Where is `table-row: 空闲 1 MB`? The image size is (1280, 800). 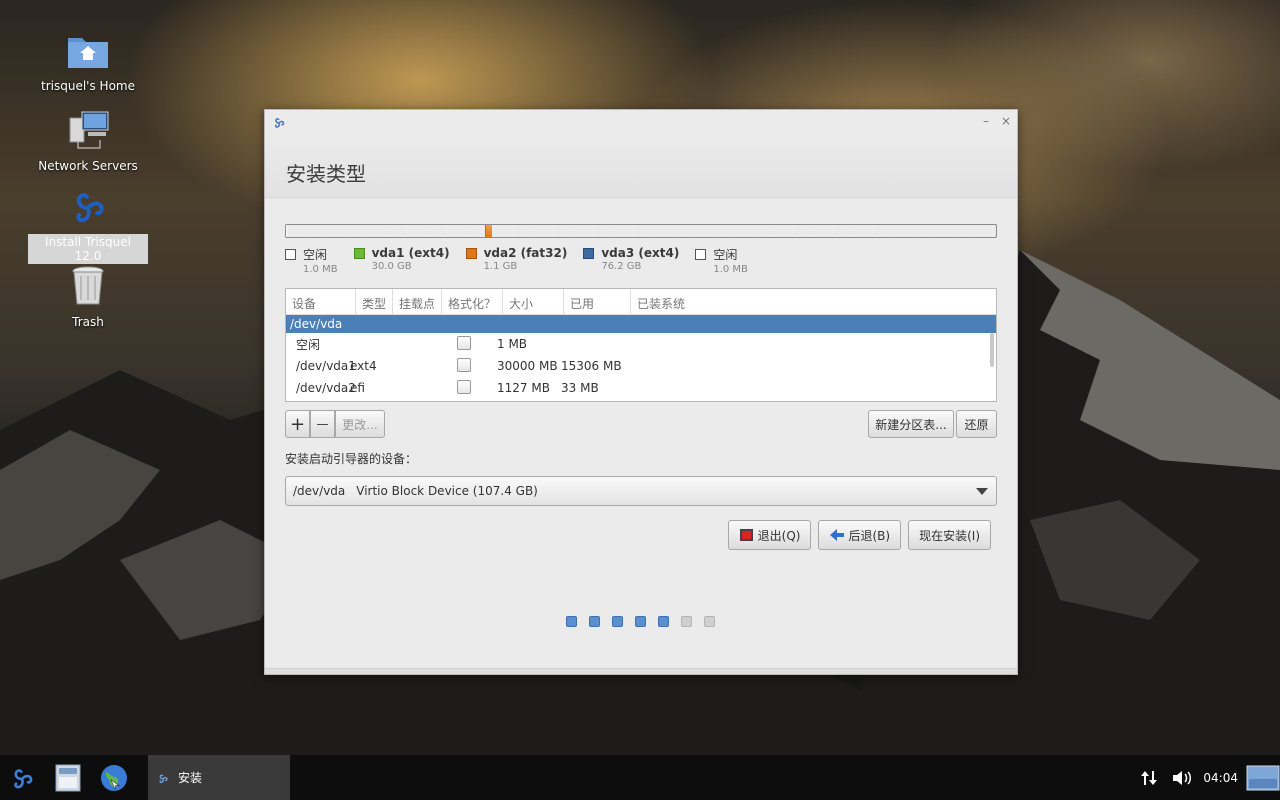
table-row: 空闲 1 MB is located at coordinates (641, 344).